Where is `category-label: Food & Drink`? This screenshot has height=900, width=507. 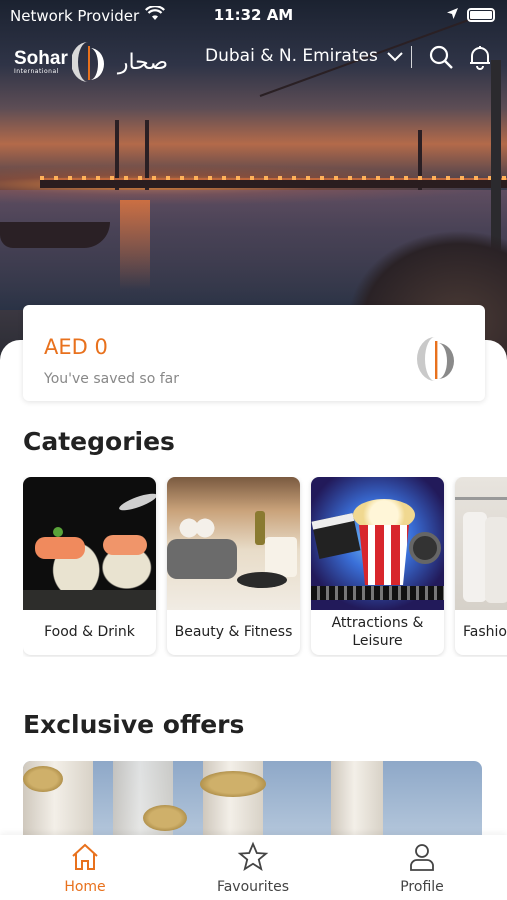 category-label: Food & Drink is located at coordinates (89, 631).